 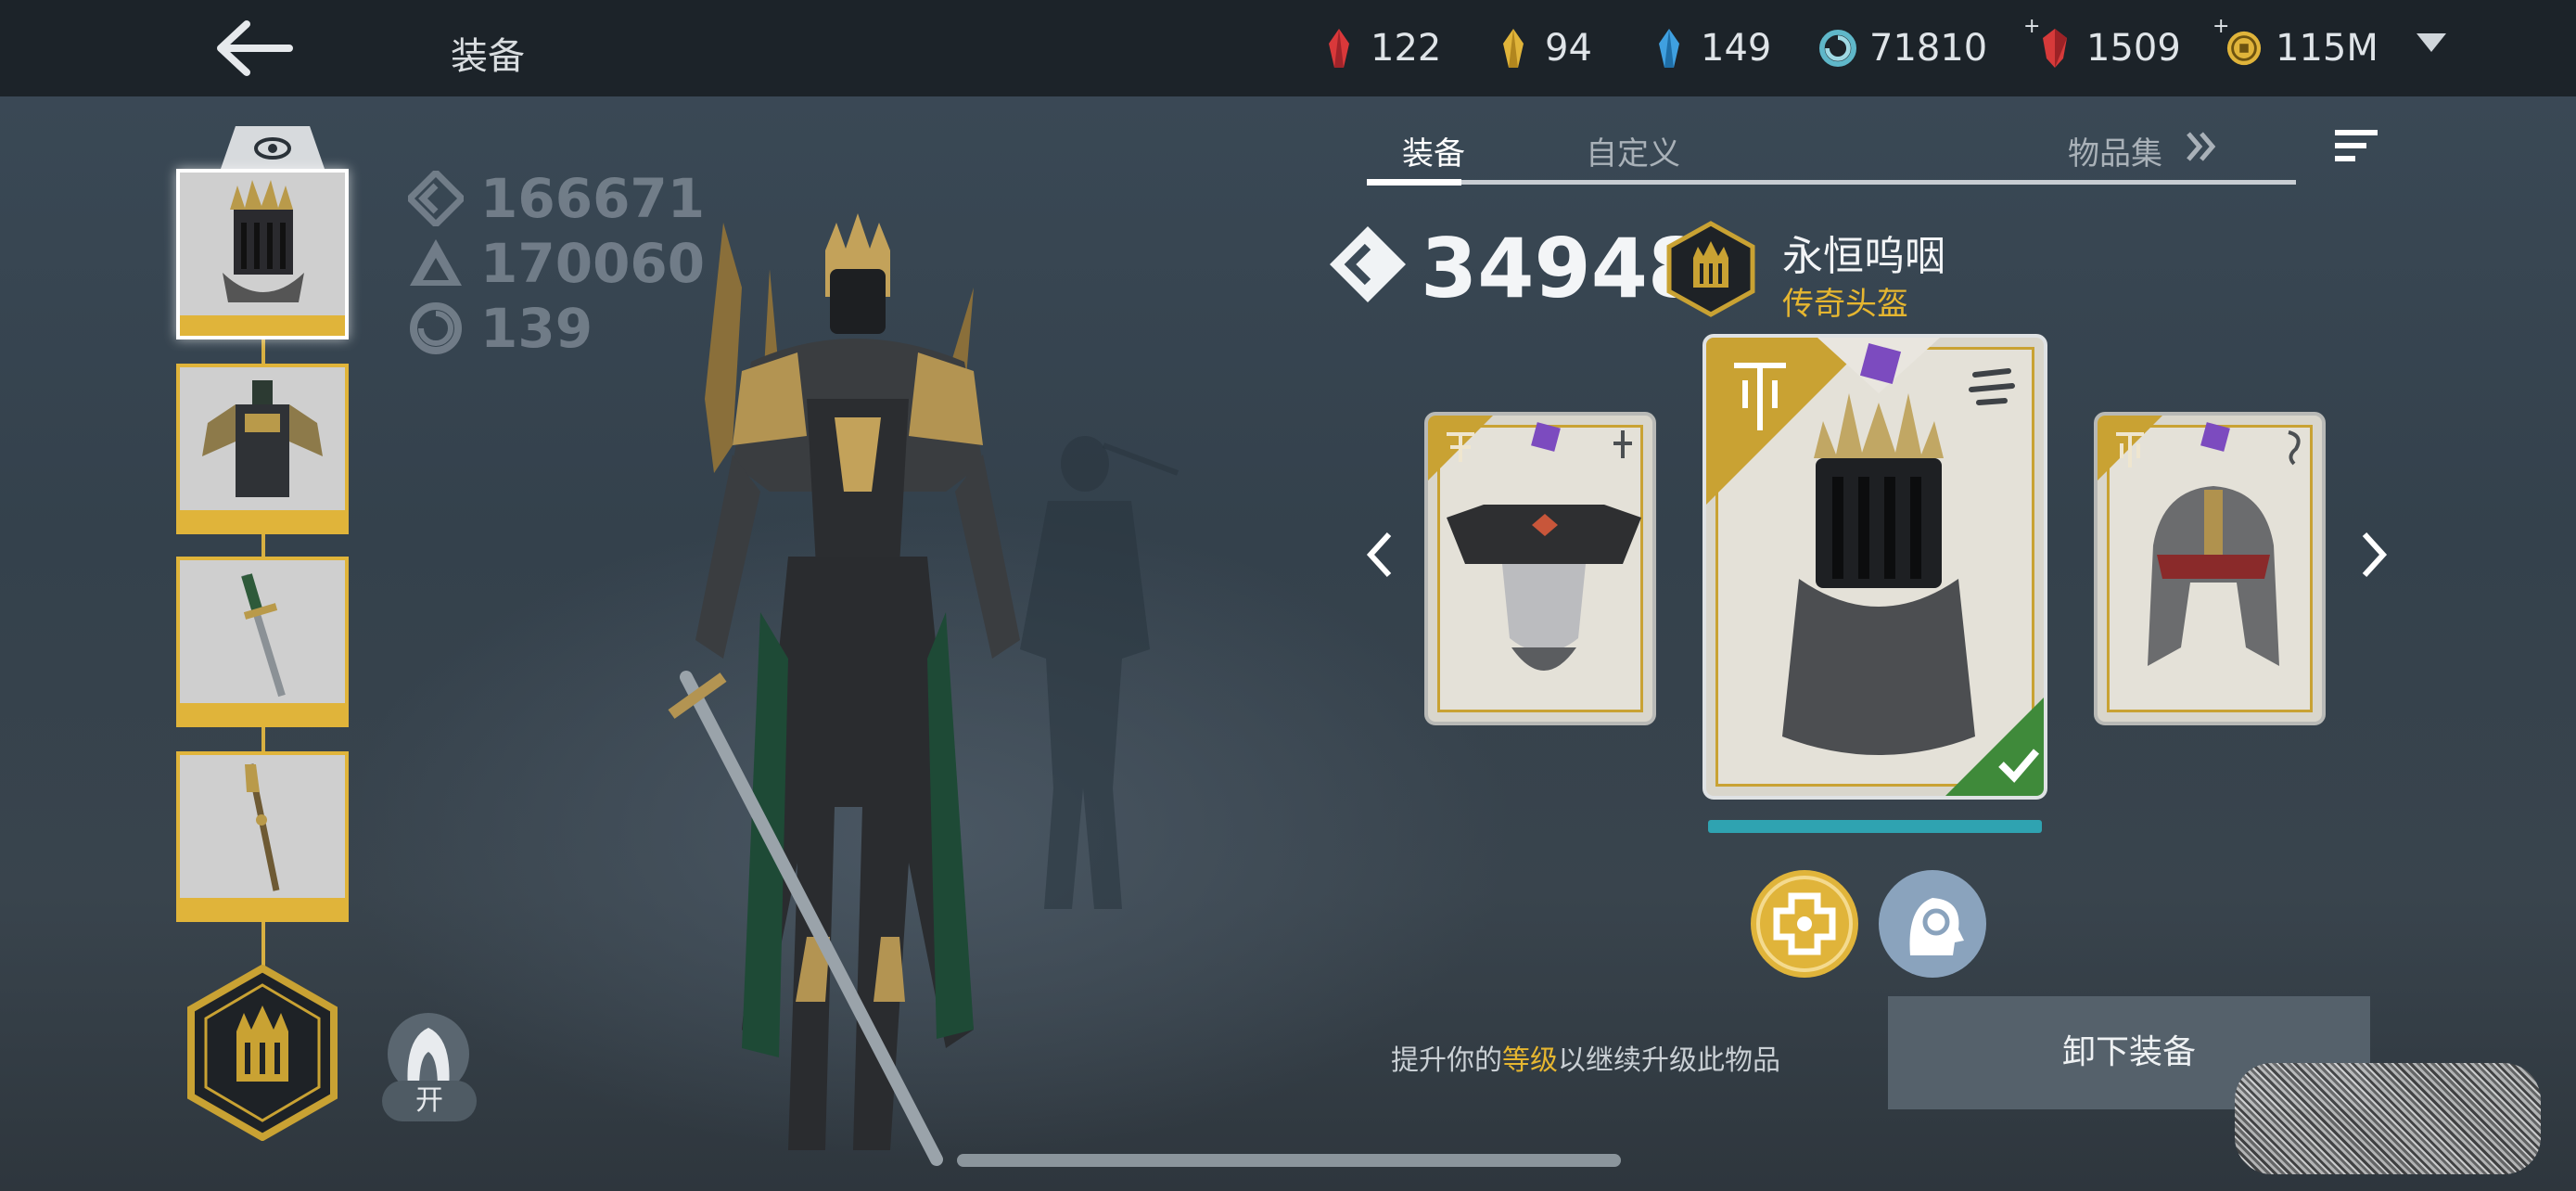 I want to click on ranged-slot, so click(x=262, y=836).